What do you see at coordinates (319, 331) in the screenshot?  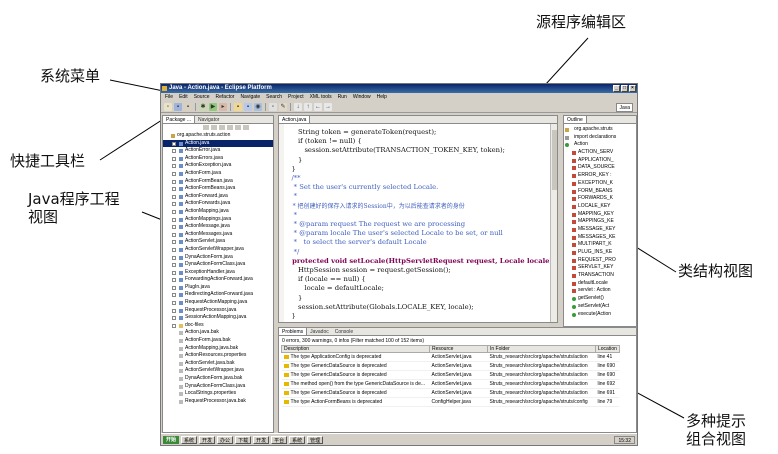 I see `tab-javadoc: Javadoc` at bounding box center [319, 331].